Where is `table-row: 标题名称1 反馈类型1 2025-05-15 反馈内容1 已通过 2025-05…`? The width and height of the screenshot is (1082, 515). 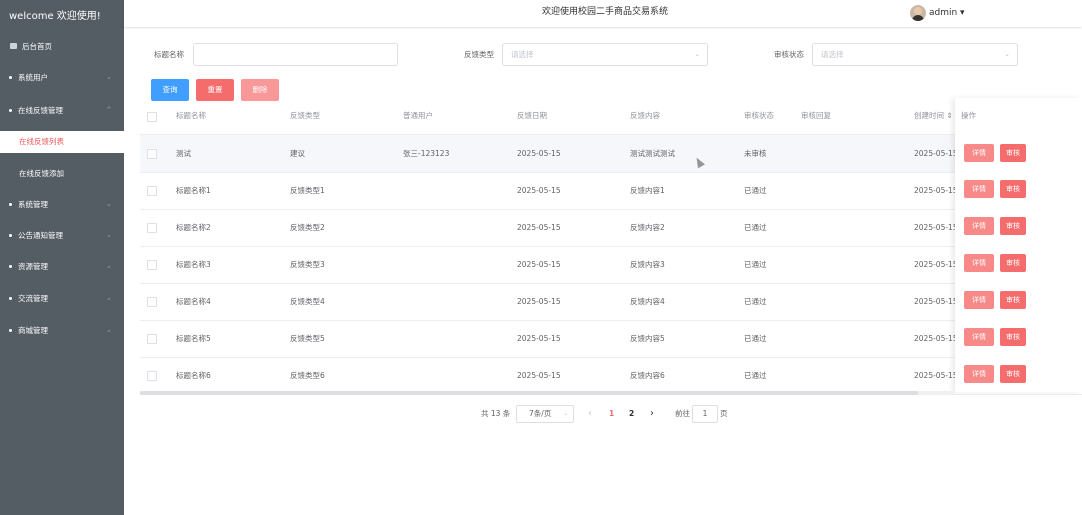 table-row: 标题名称1 反馈类型1 2025-05-15 反馈内容1 已通过 2025-05… is located at coordinates (611, 191).